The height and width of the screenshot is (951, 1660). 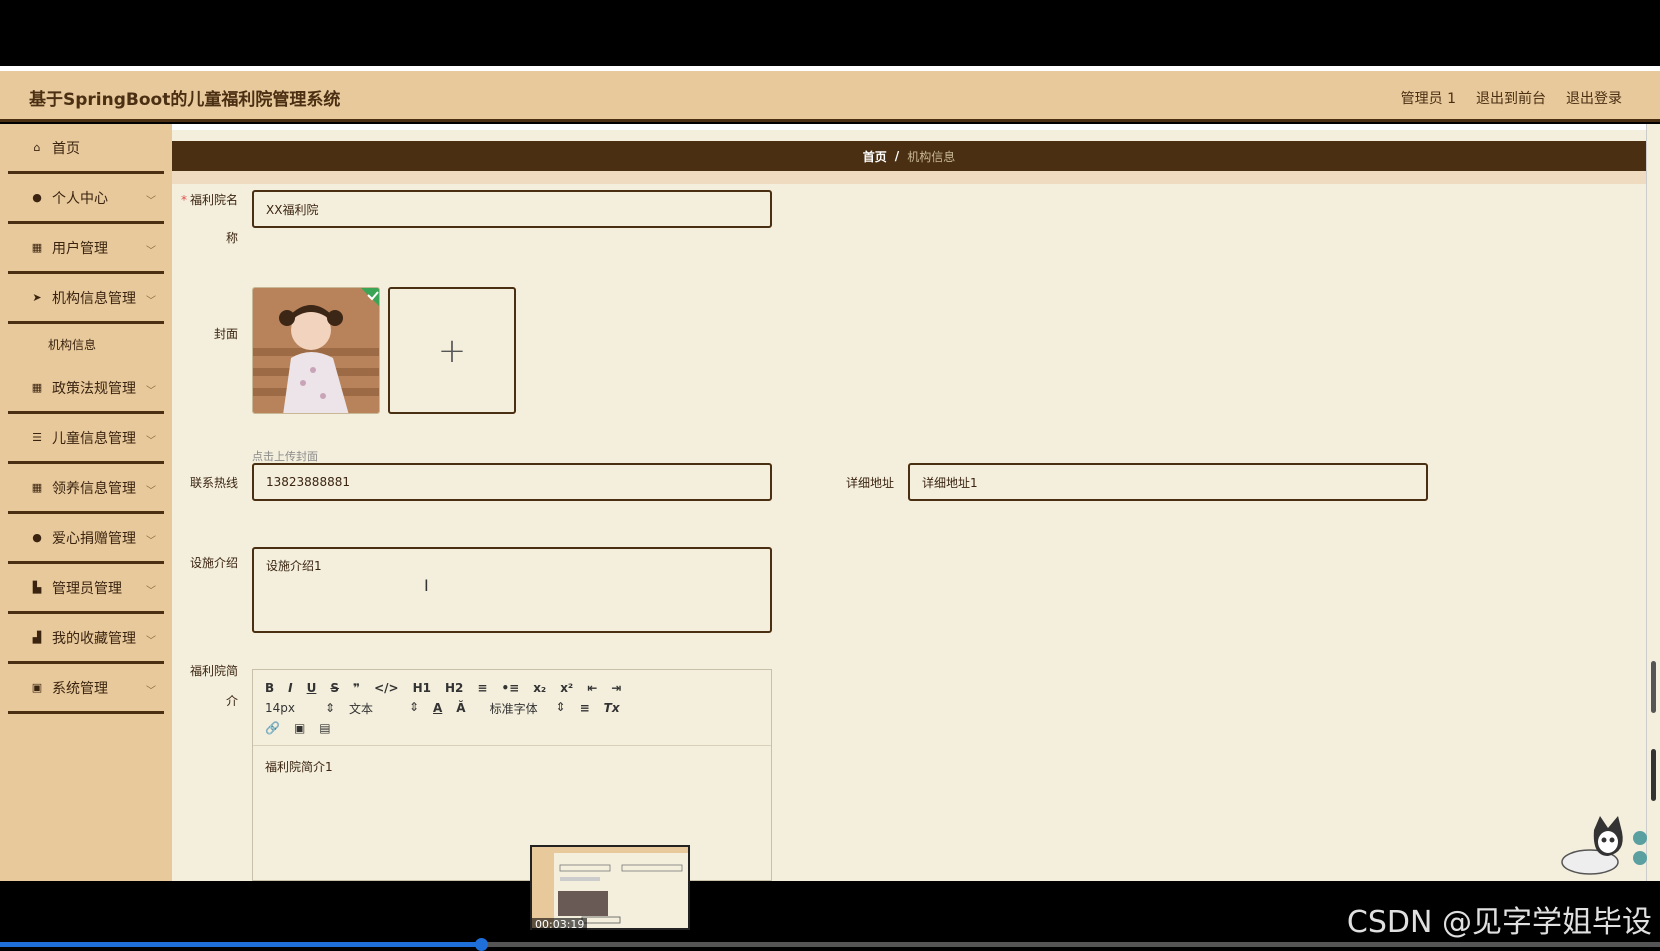 I want to click on indent-button: ⇥, so click(x=616, y=688).